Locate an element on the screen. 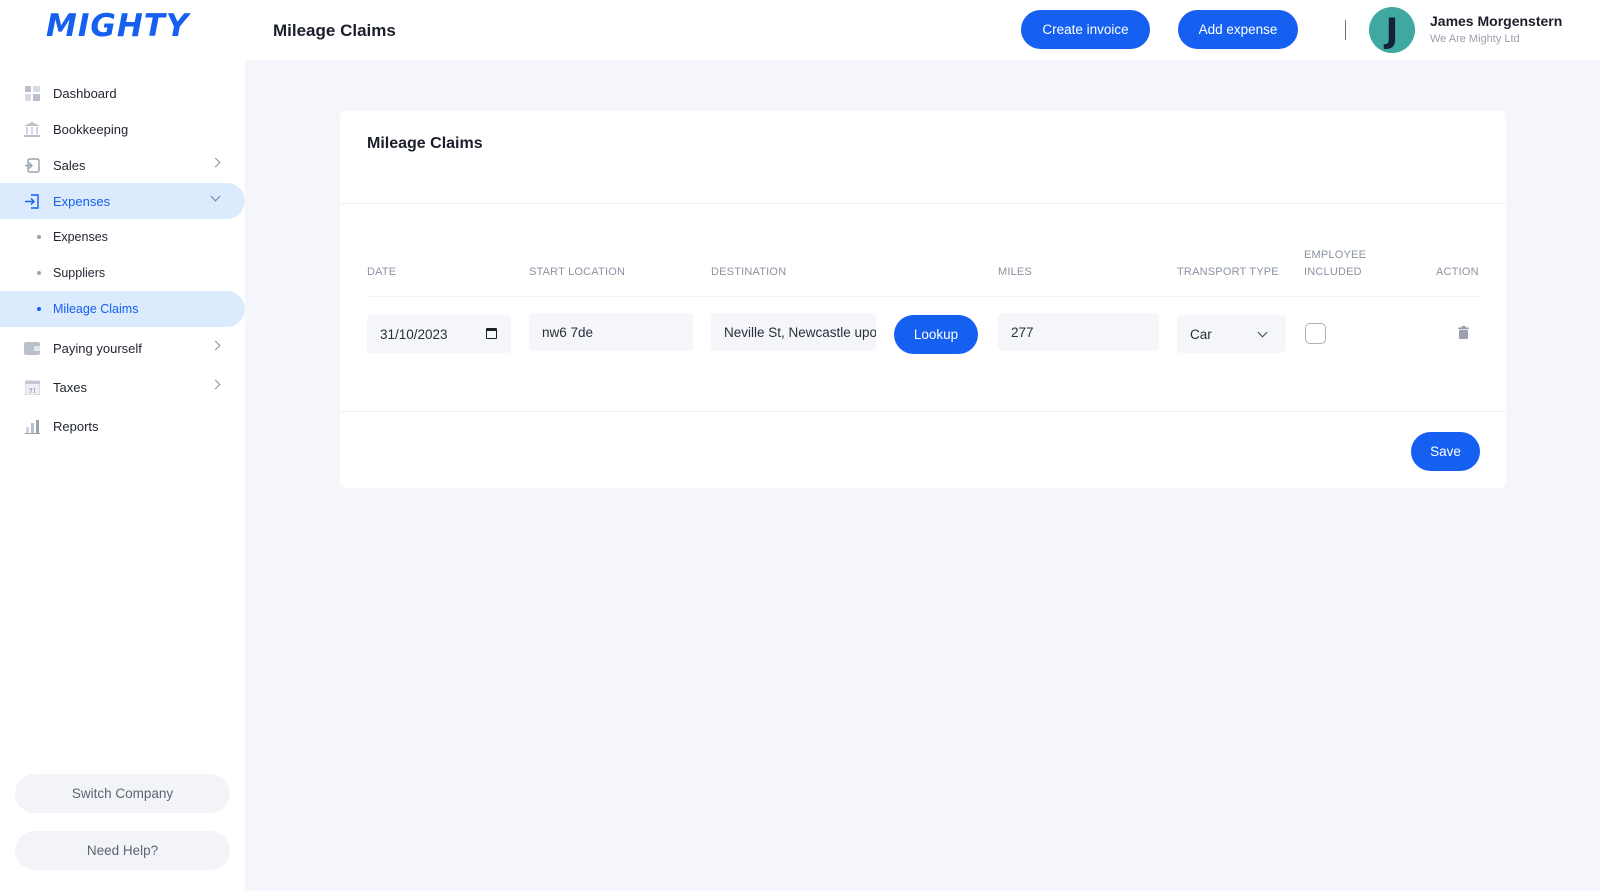 The height and width of the screenshot is (891, 1600). card-title: Mileage Claims is located at coordinates (425, 143).